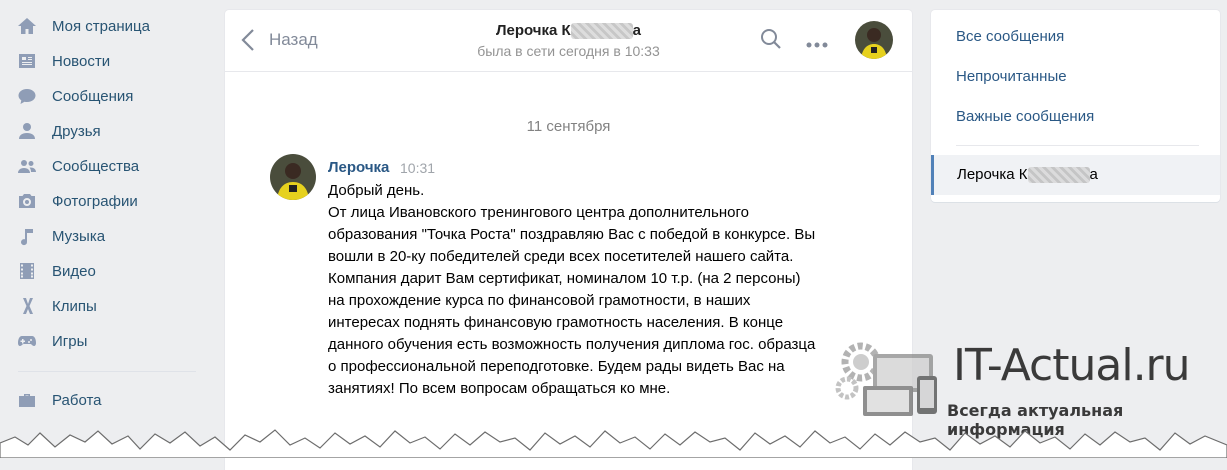 This screenshot has height=470, width=1227. What do you see at coordinates (1093, 174) in the screenshot?
I see `active-name-end: а` at bounding box center [1093, 174].